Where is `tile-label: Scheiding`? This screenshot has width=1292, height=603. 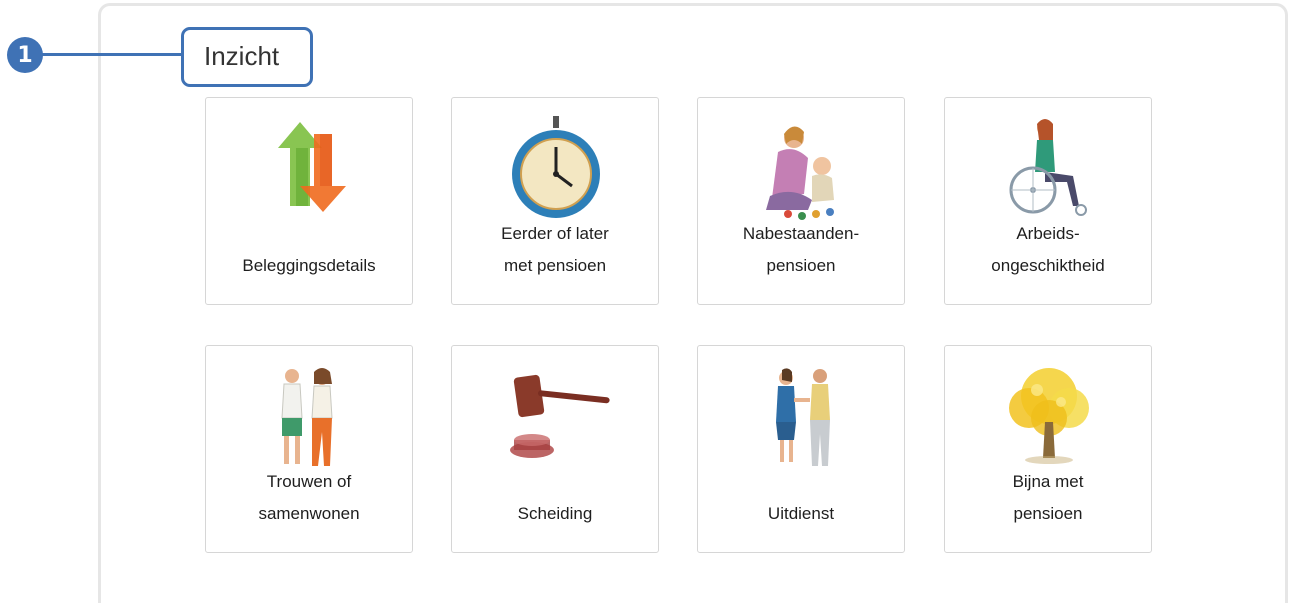
tile-label: Scheiding is located at coordinates (555, 500).